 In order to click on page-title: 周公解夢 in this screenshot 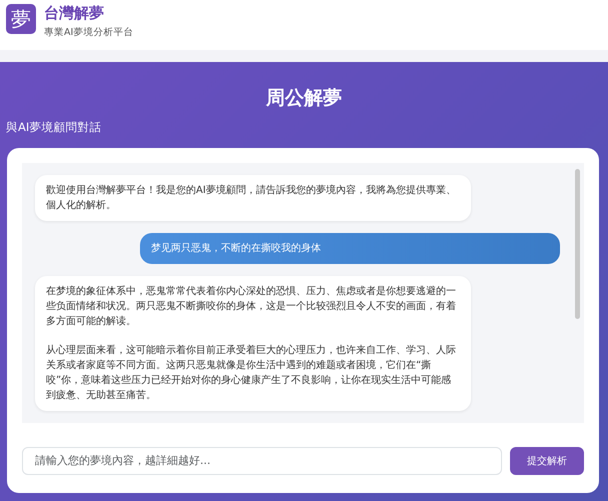, I will do `click(303, 98)`.